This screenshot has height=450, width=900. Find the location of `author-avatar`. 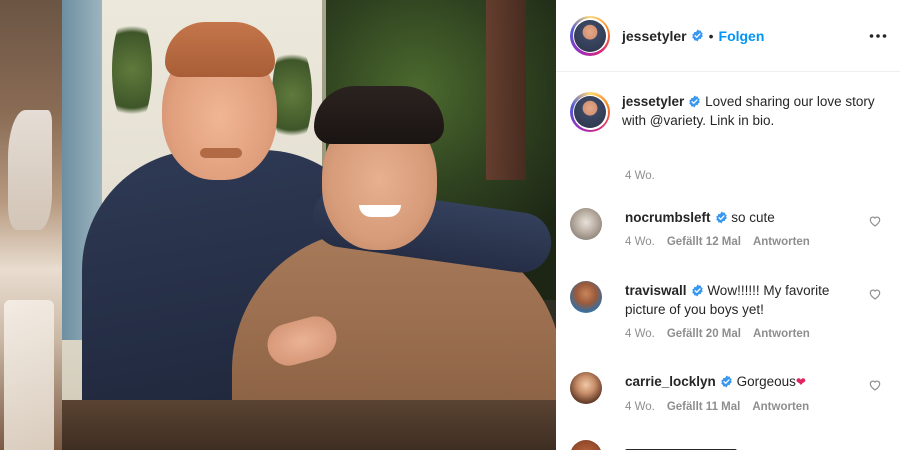

author-avatar is located at coordinates (590, 35).